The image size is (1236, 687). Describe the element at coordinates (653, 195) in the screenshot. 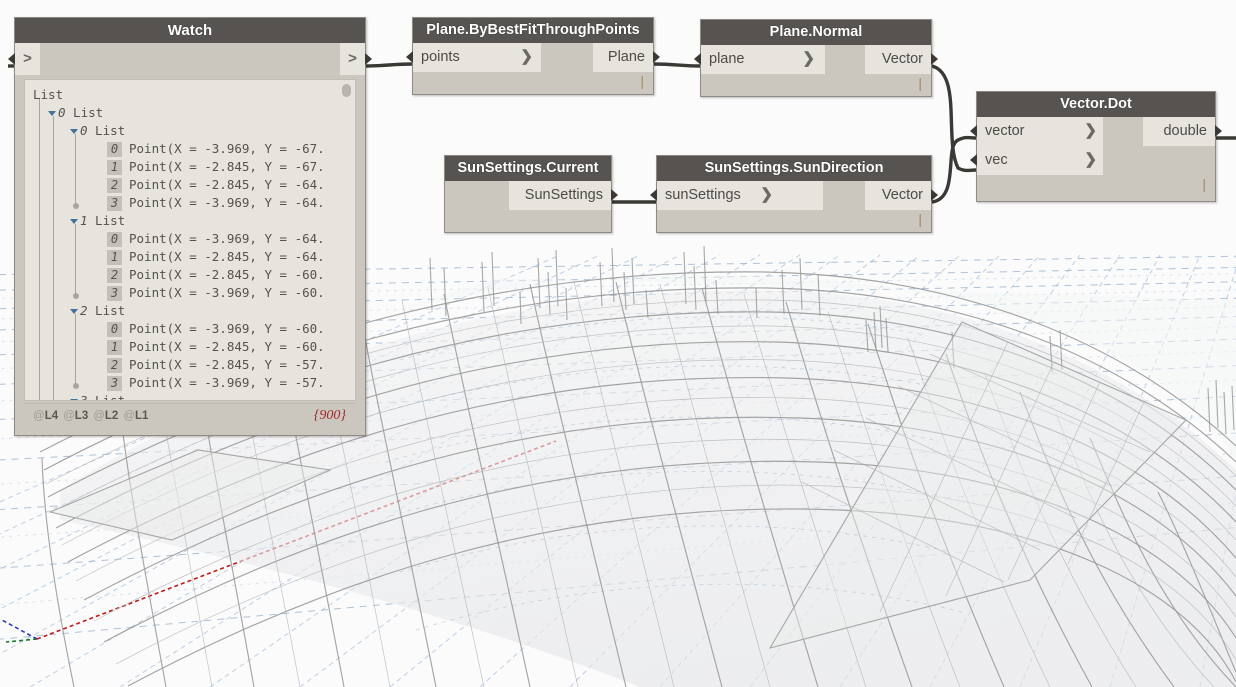

I see `input-plug-sunsettings` at that location.